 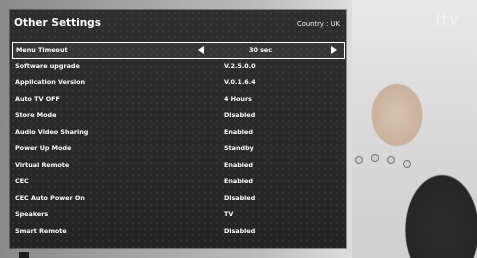 What do you see at coordinates (238, 99) in the screenshot?
I see `setting-value: 4 Hours` at bounding box center [238, 99].